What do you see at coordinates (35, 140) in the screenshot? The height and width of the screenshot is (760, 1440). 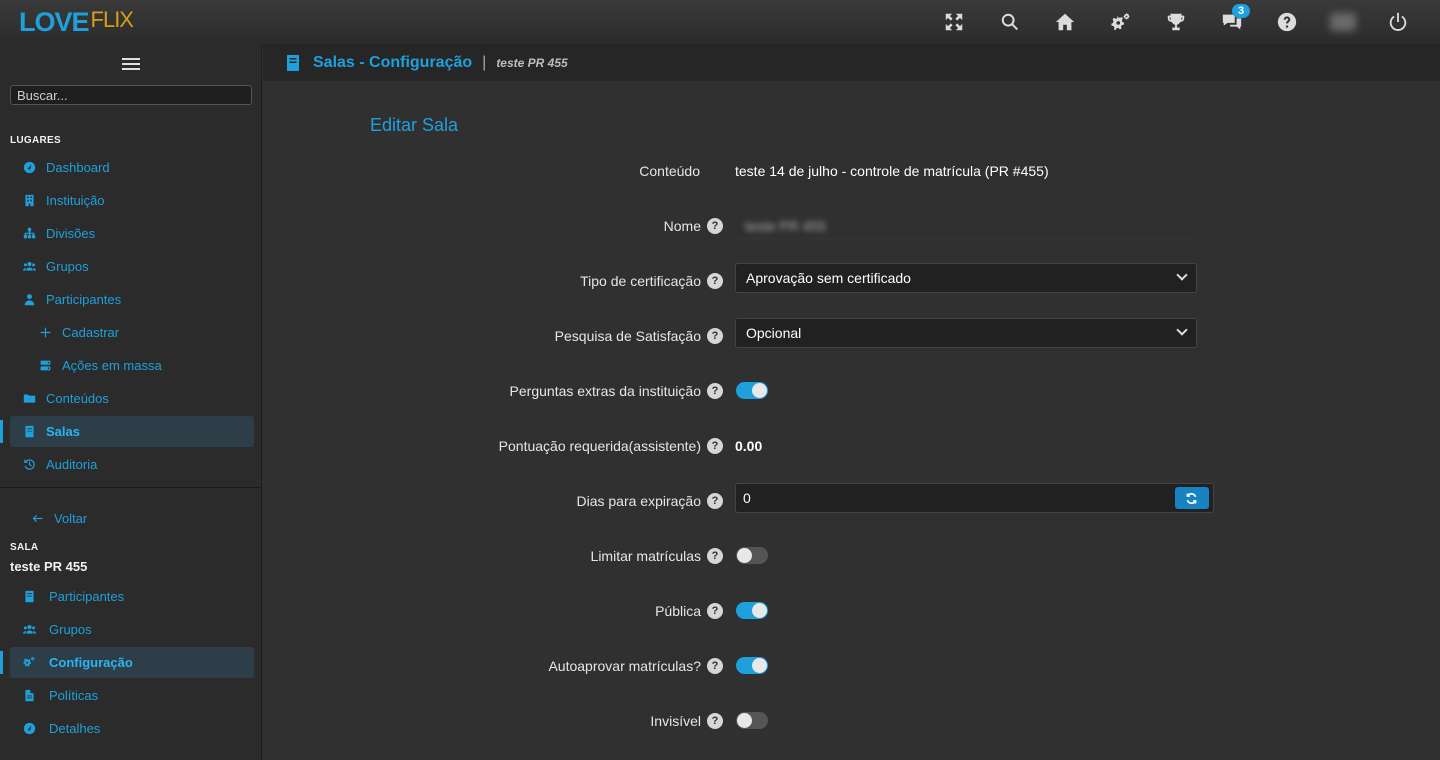 I see `section-label-places: LUGARES` at bounding box center [35, 140].